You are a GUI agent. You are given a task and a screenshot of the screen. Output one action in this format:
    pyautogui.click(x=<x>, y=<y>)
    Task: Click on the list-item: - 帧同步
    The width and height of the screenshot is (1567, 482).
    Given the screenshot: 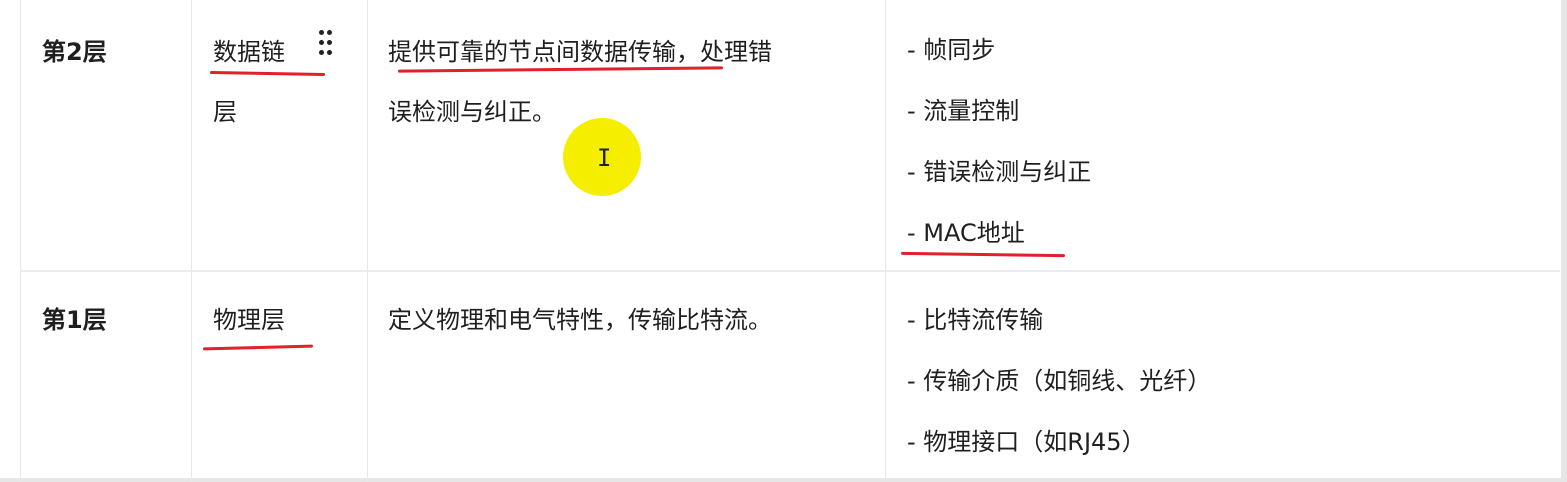 What is the action you would take?
    pyautogui.click(x=999, y=50)
    